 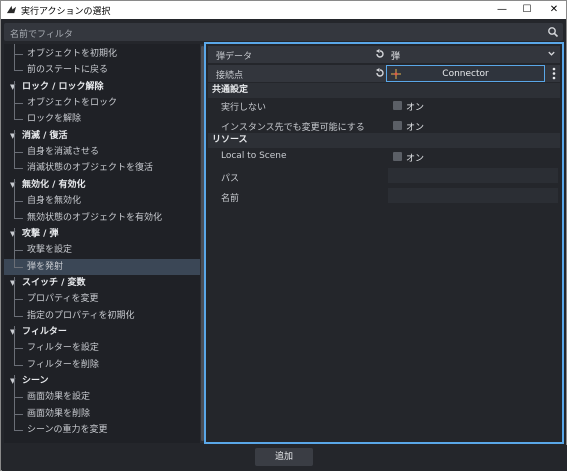 I want to click on tree-item: シーンの重力を変更, so click(x=102, y=430).